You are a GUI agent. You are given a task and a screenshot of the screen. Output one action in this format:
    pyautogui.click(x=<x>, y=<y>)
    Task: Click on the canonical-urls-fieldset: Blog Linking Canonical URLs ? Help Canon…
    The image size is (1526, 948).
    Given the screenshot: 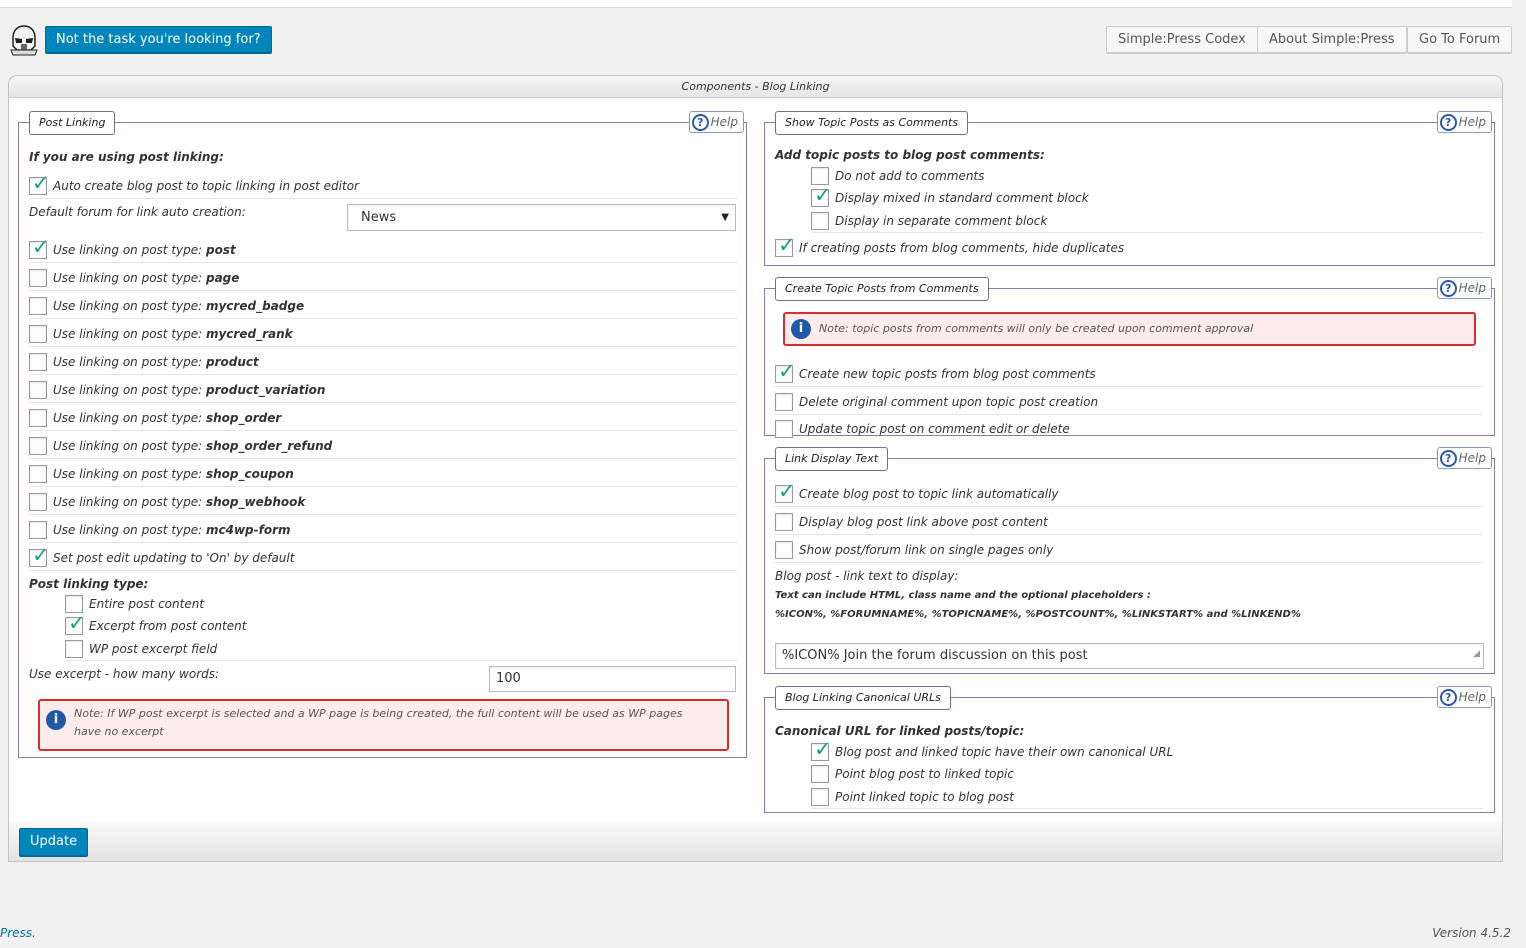 What is the action you would take?
    pyautogui.click(x=1129, y=749)
    